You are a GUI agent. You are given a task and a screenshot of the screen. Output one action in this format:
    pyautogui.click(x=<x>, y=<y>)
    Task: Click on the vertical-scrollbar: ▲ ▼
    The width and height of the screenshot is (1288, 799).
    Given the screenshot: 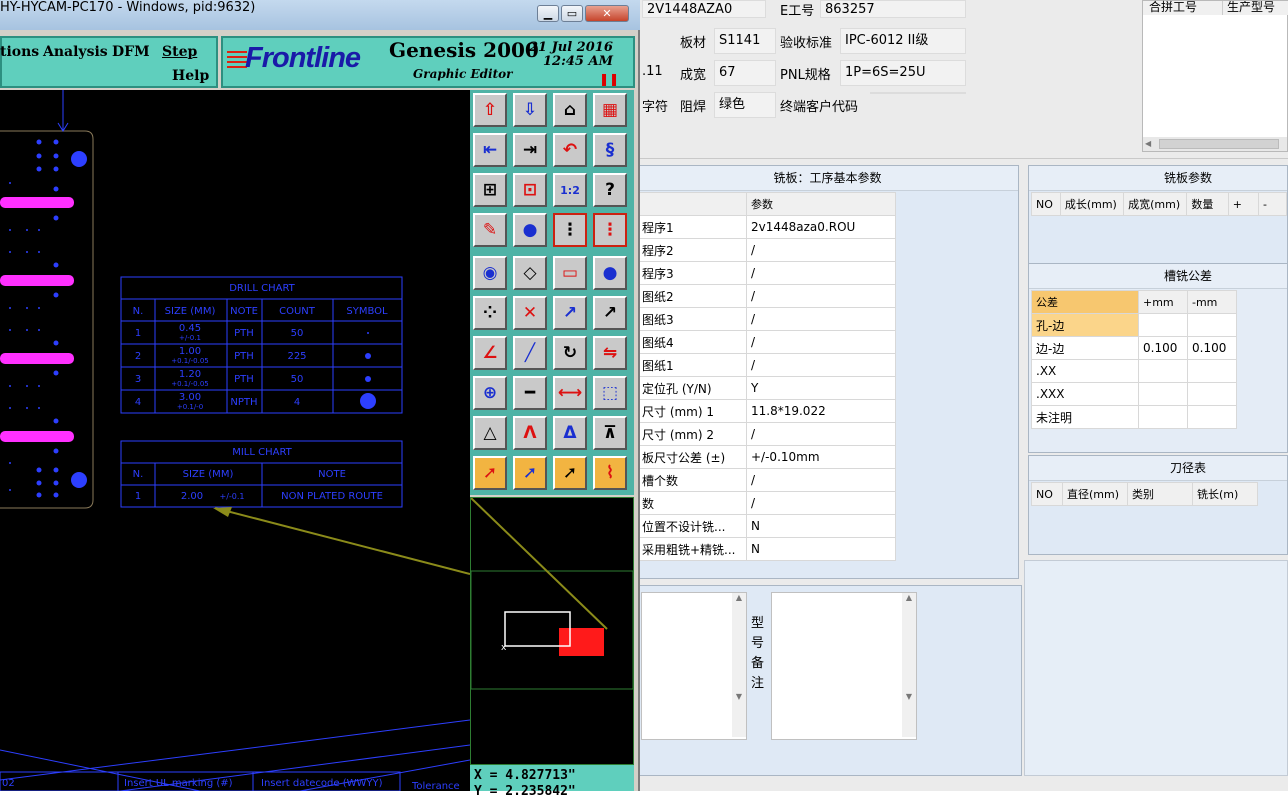 What is the action you would take?
    pyautogui.click(x=739, y=665)
    